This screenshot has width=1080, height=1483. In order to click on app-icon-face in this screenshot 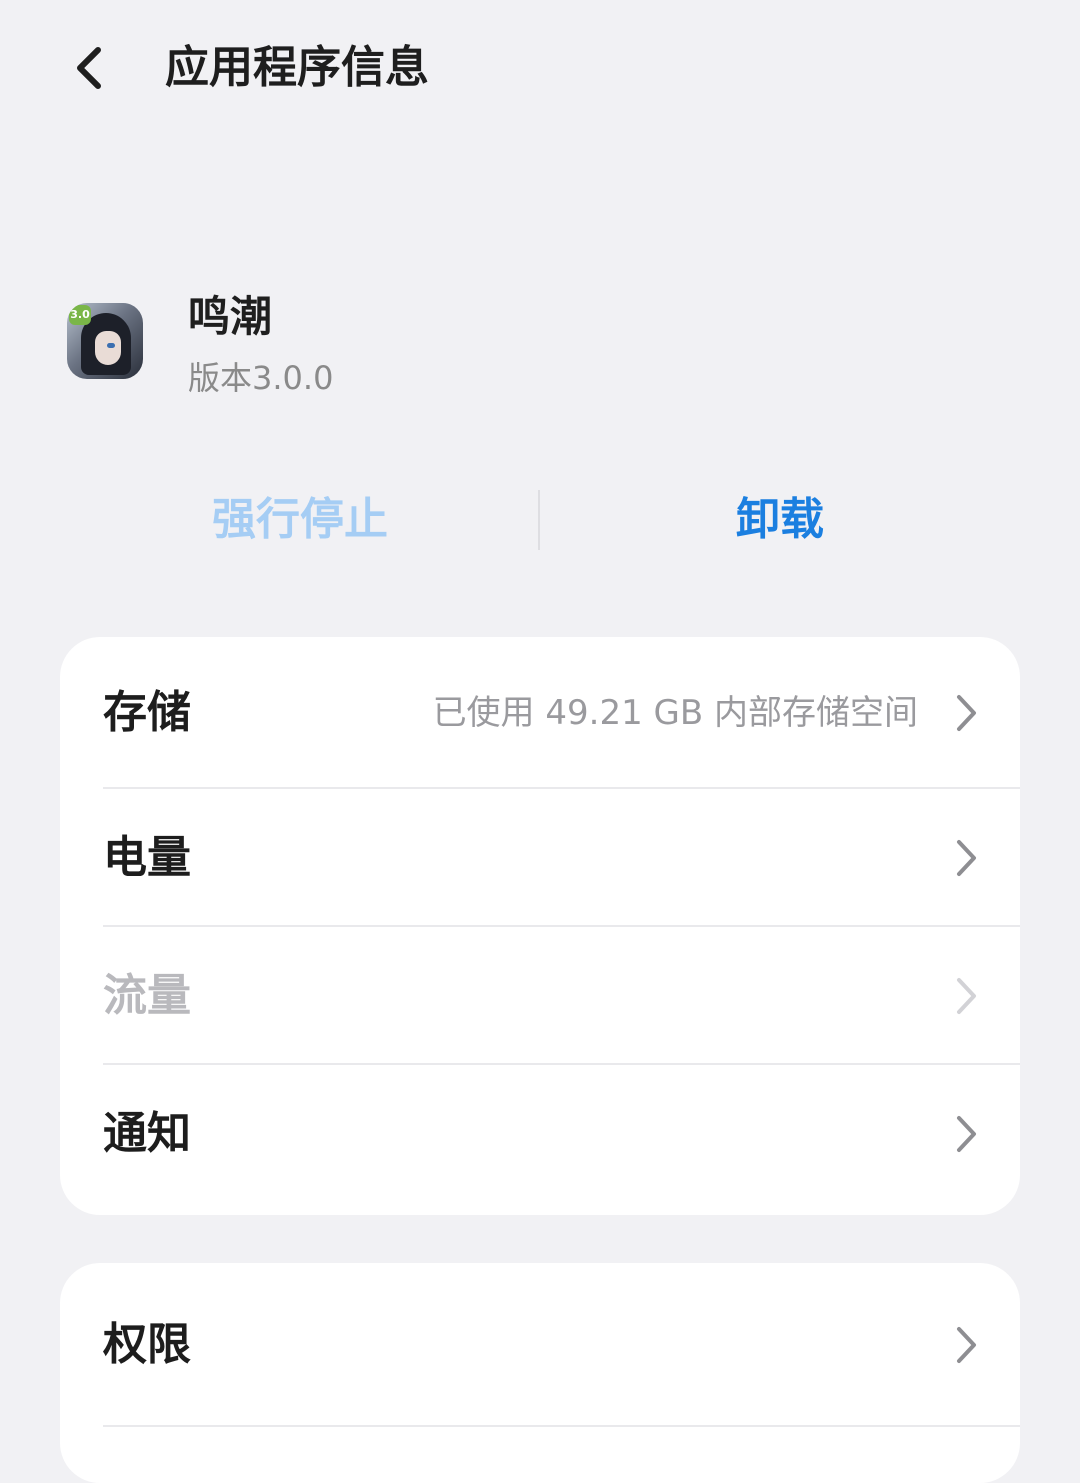, I will do `click(108, 348)`.